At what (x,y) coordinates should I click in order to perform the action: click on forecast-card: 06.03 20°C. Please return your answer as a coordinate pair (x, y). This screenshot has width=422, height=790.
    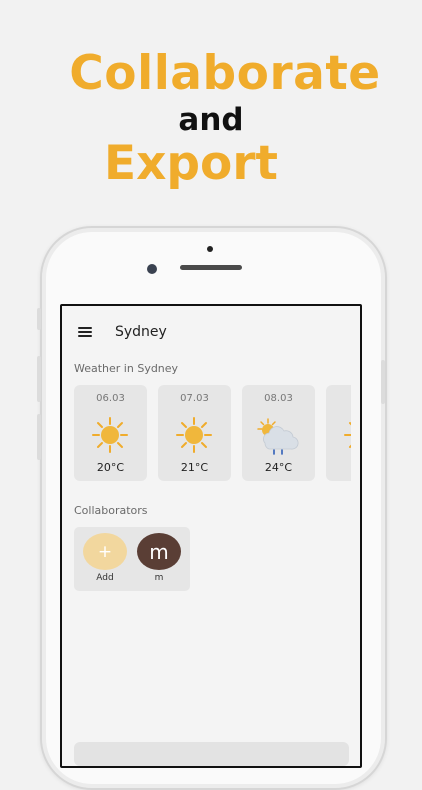
    Looking at the image, I should click on (110, 433).